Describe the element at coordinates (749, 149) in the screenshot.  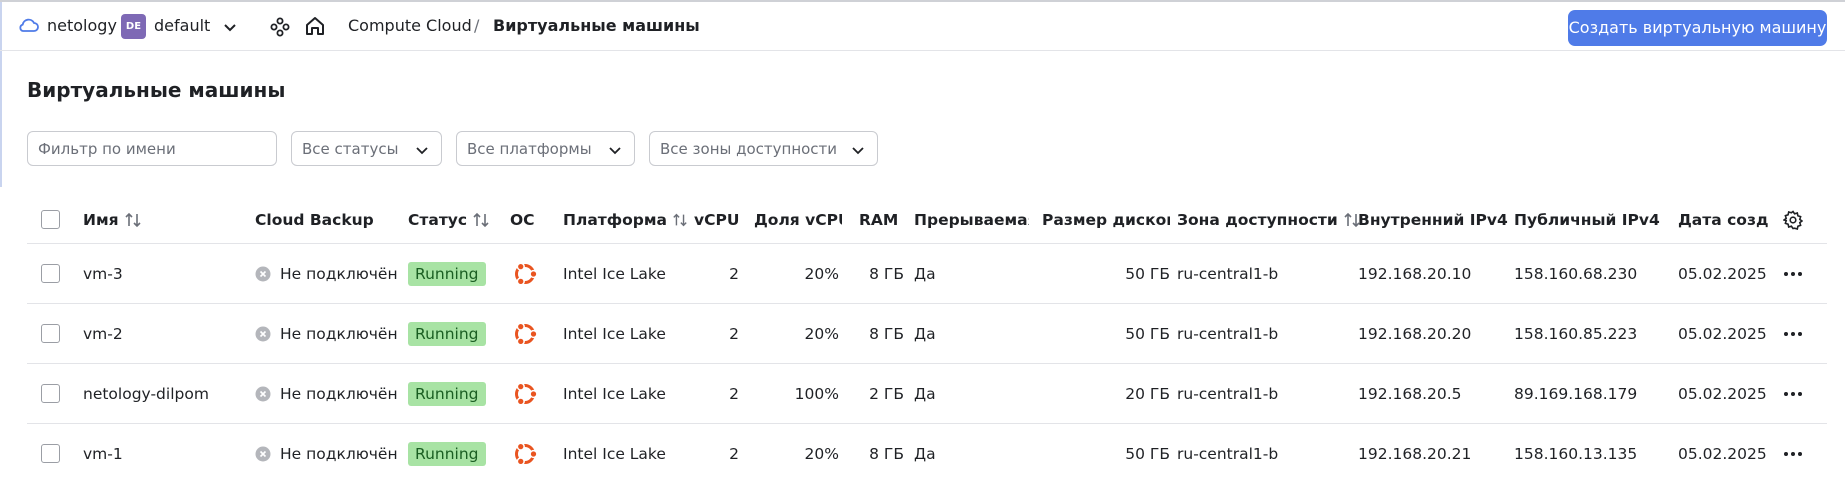
I see `zone-filter-value: Все зоны доступности` at that location.